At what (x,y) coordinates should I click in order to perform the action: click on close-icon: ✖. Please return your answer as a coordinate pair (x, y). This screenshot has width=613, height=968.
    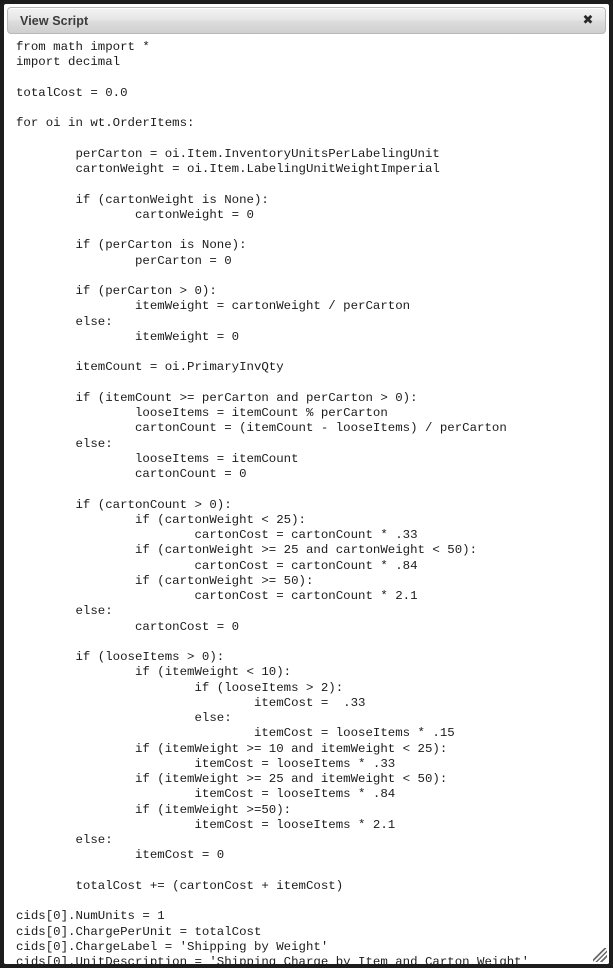
    Looking at the image, I should click on (588, 21).